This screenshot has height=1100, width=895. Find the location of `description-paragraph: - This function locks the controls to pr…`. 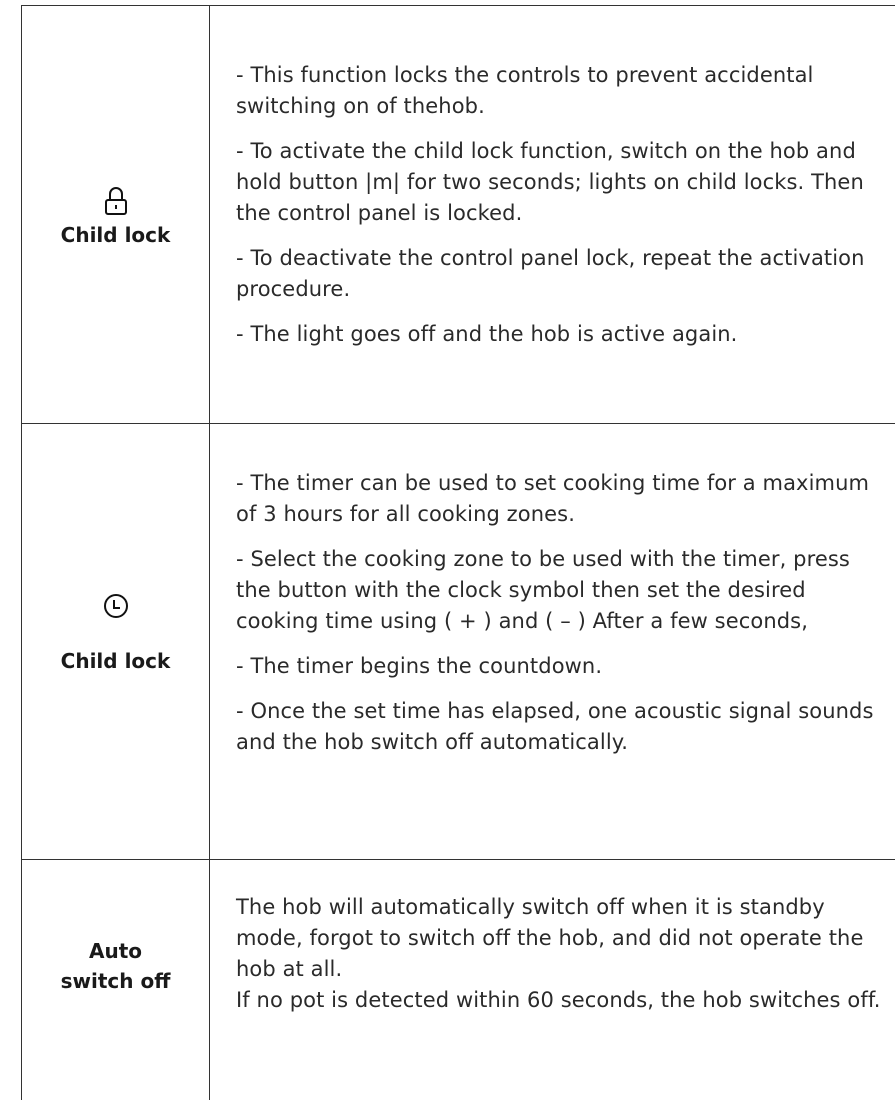

description-paragraph: - This function locks the controls to pr… is located at coordinates (525, 90).